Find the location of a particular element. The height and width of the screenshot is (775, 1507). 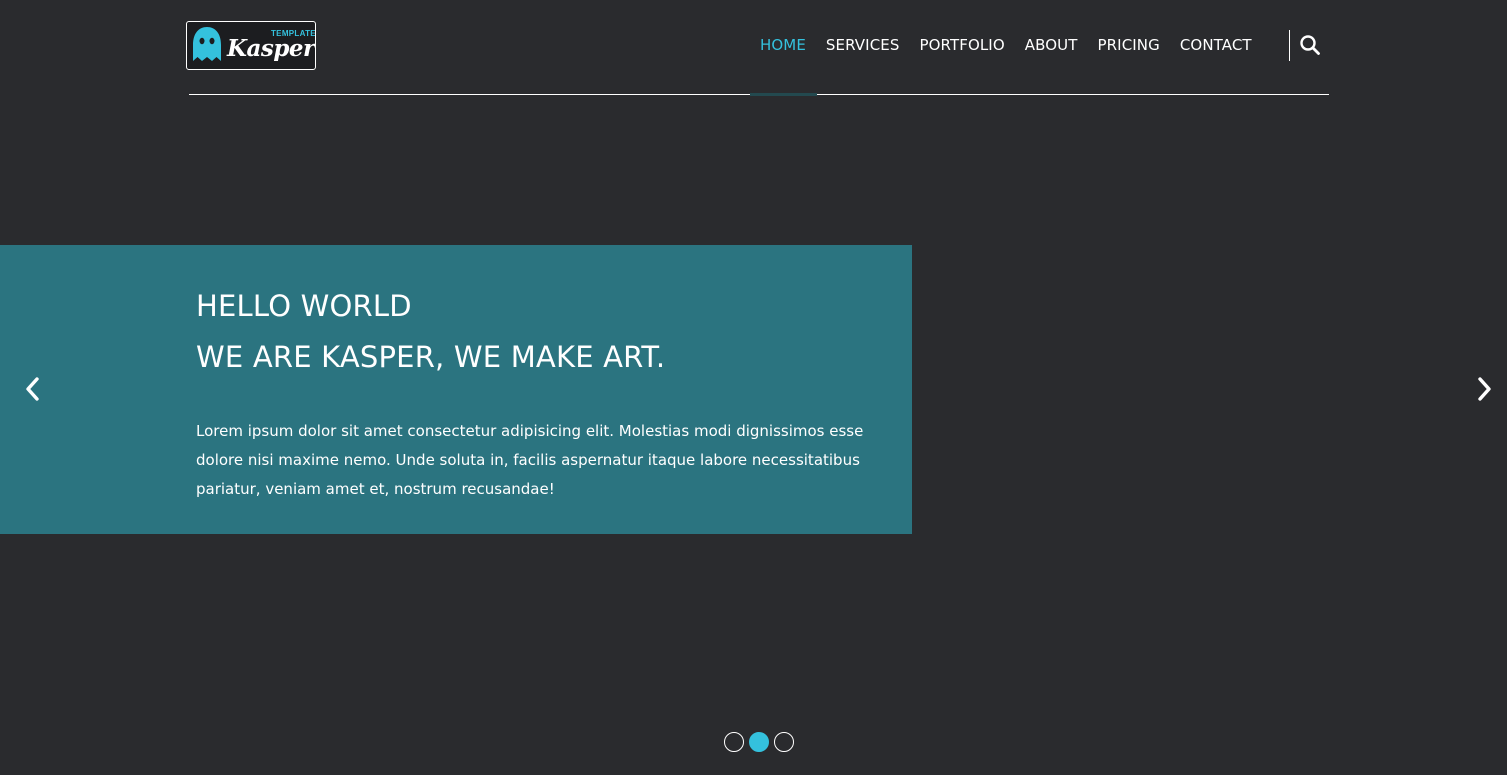

slider-pagination is located at coordinates (759, 742).